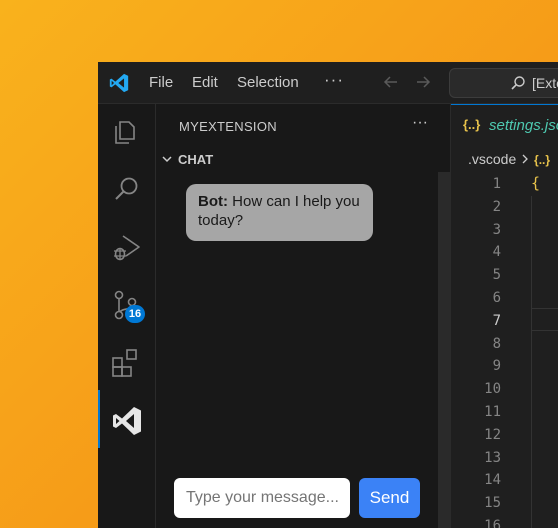 This screenshot has height=528, width=558. Describe the element at coordinates (496, 275) in the screenshot. I see `line-number: 5` at that location.